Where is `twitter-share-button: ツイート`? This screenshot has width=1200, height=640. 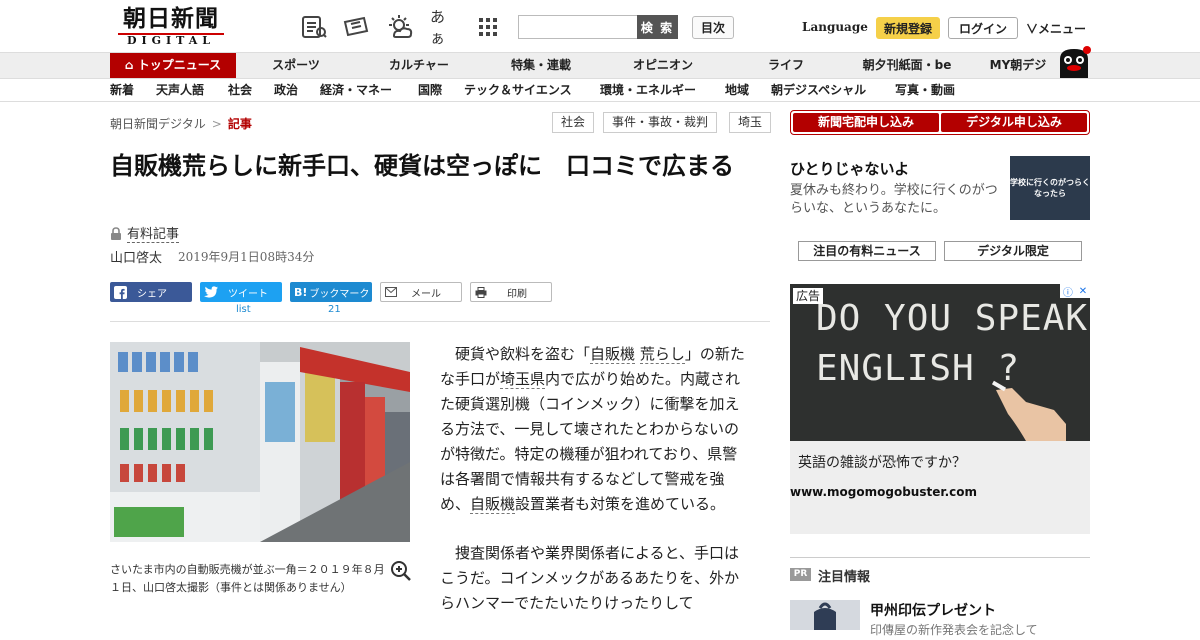 twitter-share-button: ツイート is located at coordinates (241, 292).